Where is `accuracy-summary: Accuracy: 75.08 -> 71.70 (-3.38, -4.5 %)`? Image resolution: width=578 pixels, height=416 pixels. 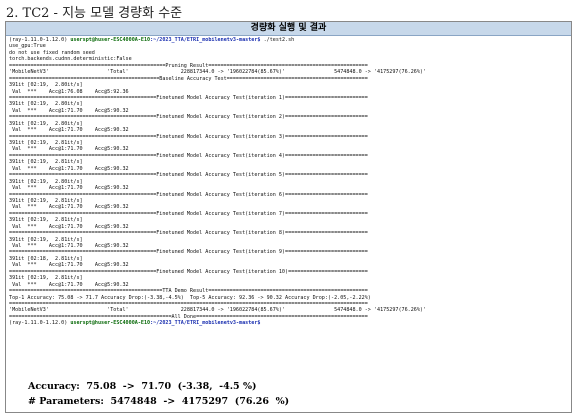 accuracy-summary: Accuracy: 75.08 -> 71.70 (-3.38, -4.5 %) is located at coordinates (142, 386).